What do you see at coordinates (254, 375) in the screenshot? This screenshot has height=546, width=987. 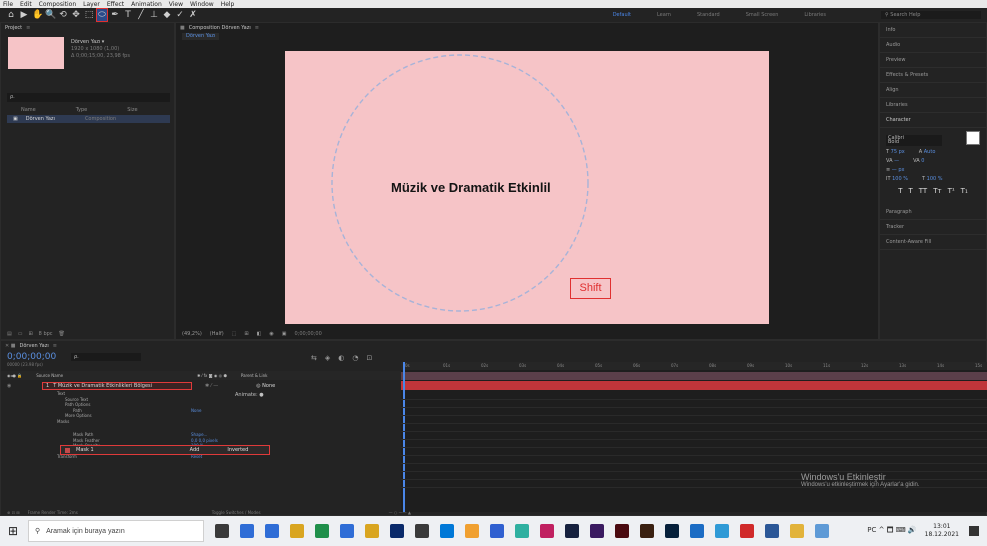 I see `col-parent: Parent & Link` at bounding box center [254, 375].